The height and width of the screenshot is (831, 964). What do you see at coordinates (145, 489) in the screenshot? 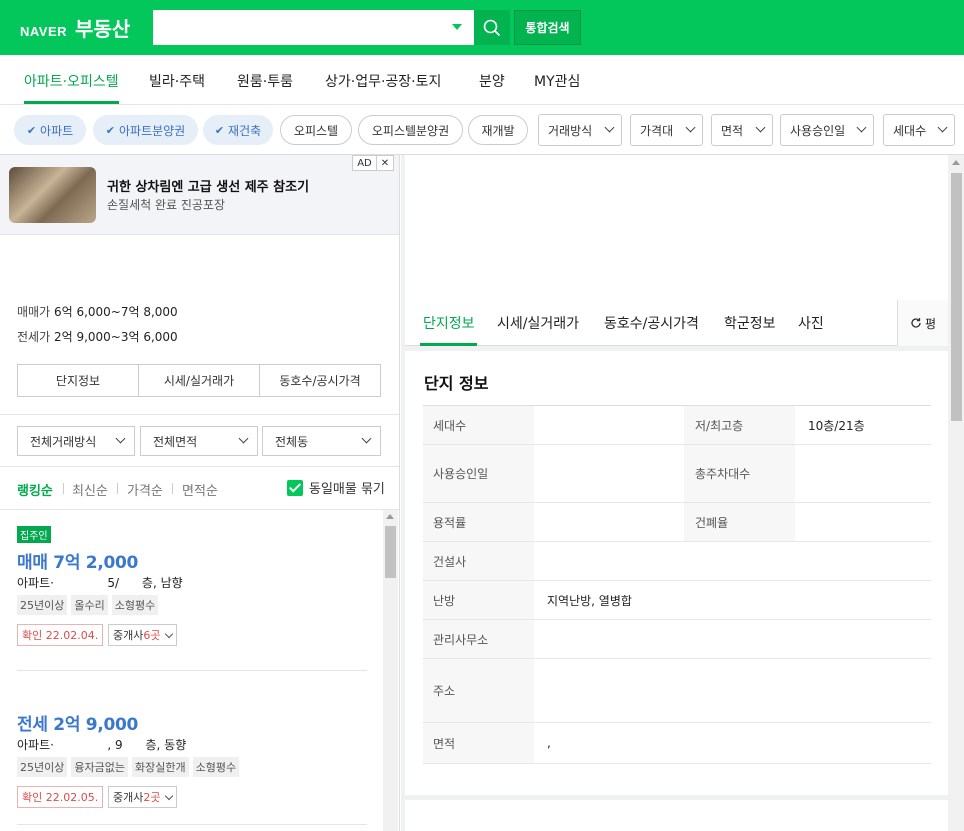
I see `sort-price: 가격순` at bounding box center [145, 489].